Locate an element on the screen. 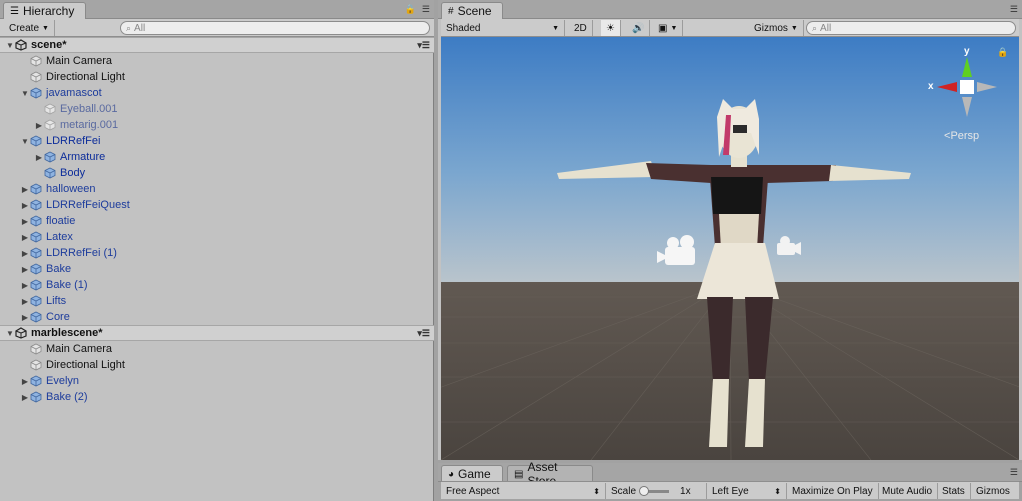 This screenshot has height=501, width=1022. eye-label: Left Eye is located at coordinates (730, 491).